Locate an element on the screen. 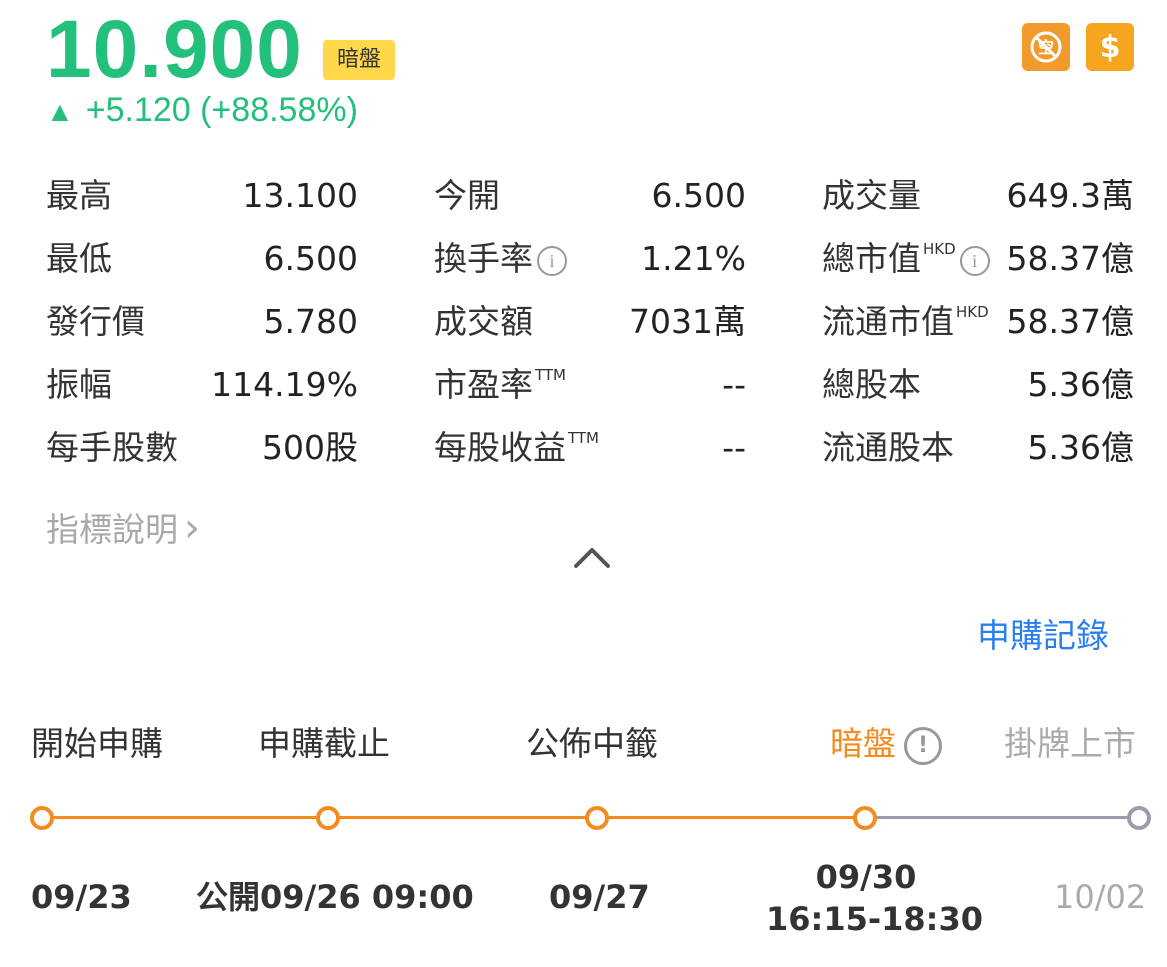 Image resolution: width=1167 pixels, height=967 pixels. stat-value: 1.21% is located at coordinates (693, 258).